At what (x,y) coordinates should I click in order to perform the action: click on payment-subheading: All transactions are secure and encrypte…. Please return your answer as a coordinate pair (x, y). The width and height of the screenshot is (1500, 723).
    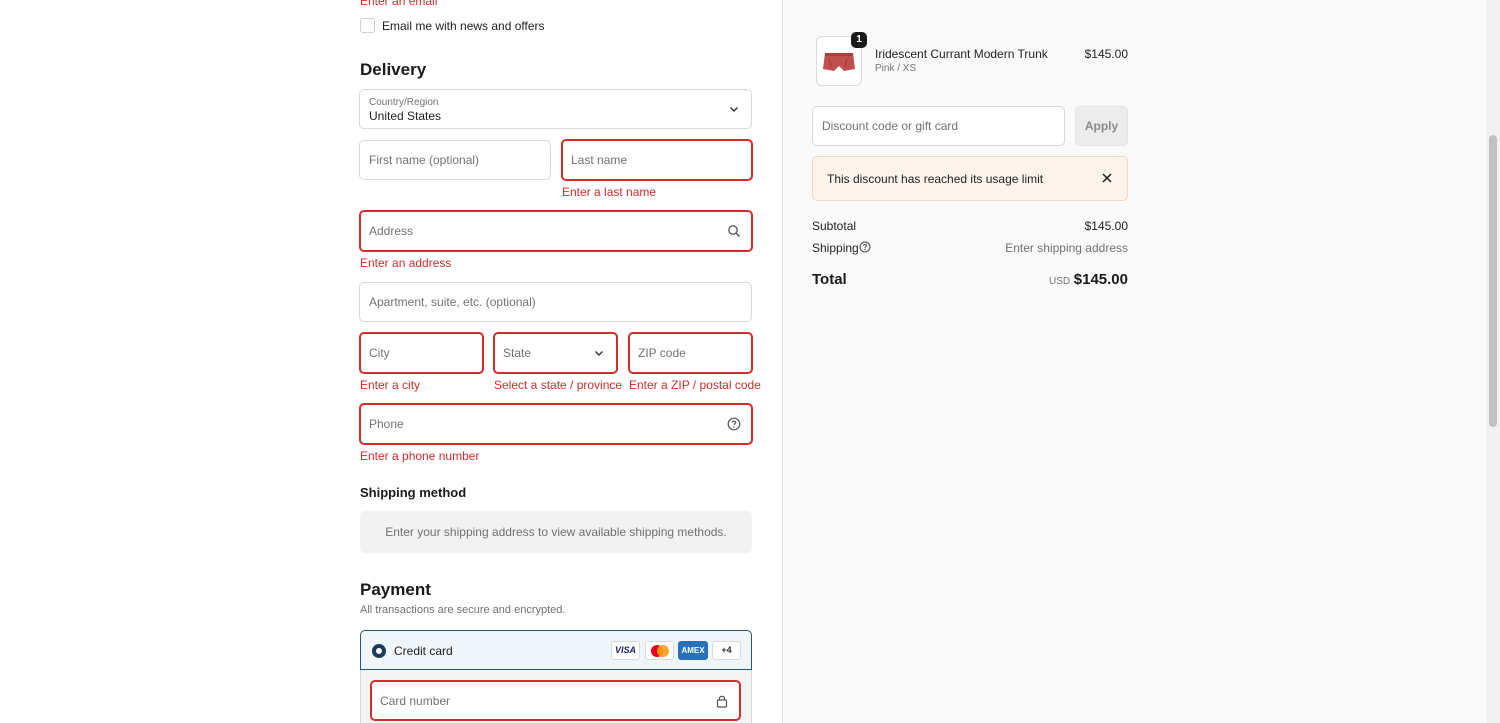
    Looking at the image, I should click on (463, 610).